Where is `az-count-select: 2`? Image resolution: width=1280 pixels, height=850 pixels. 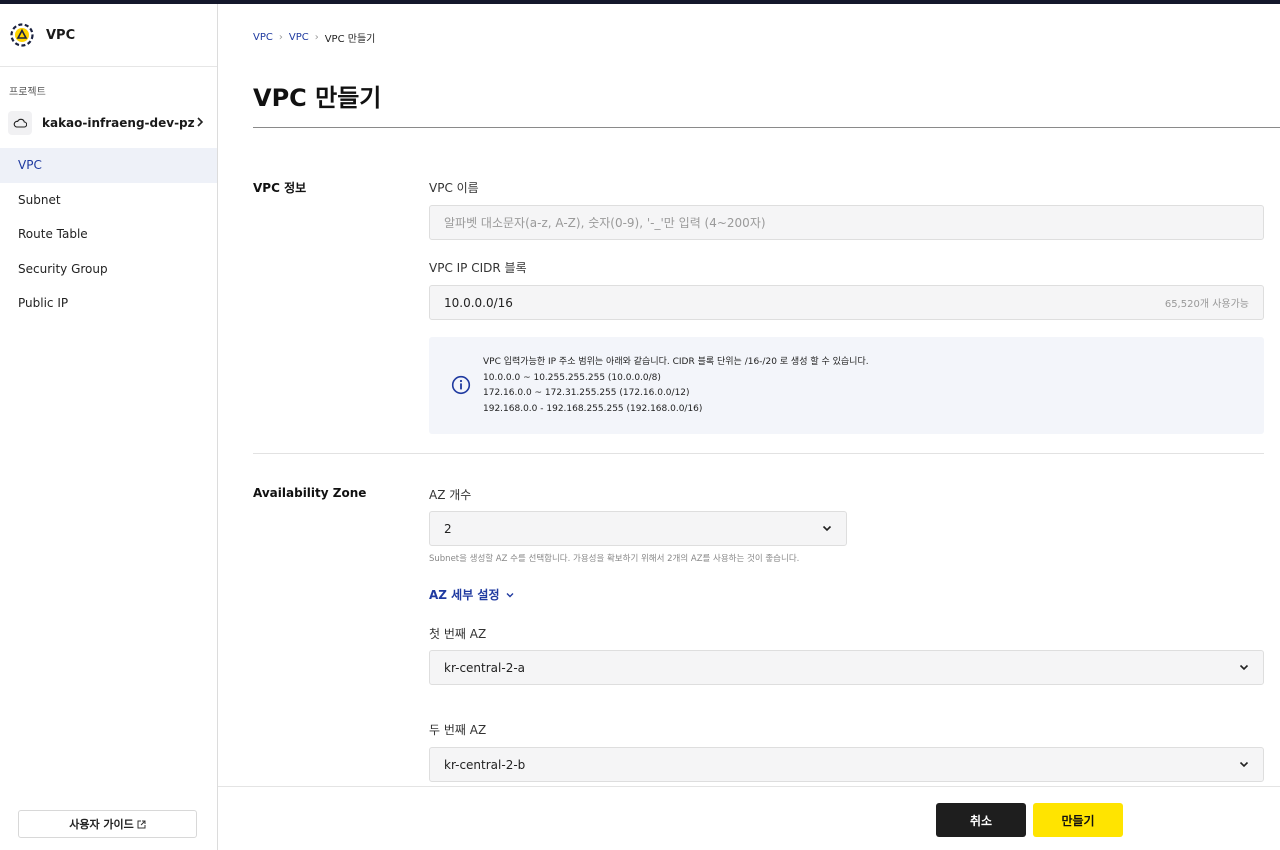 az-count-select: 2 is located at coordinates (638, 528).